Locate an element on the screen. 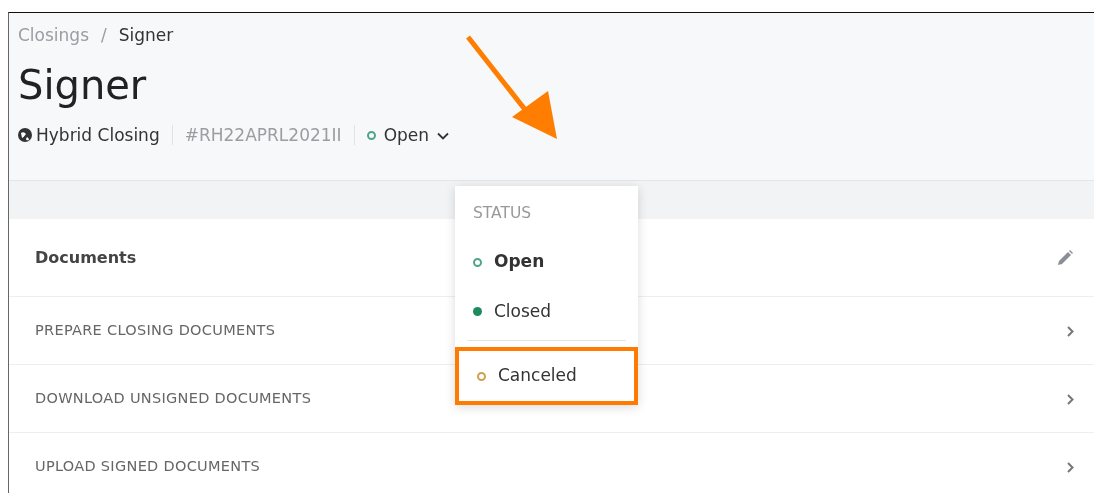 The image size is (1094, 493). status-option: Closed is located at coordinates (546, 311).